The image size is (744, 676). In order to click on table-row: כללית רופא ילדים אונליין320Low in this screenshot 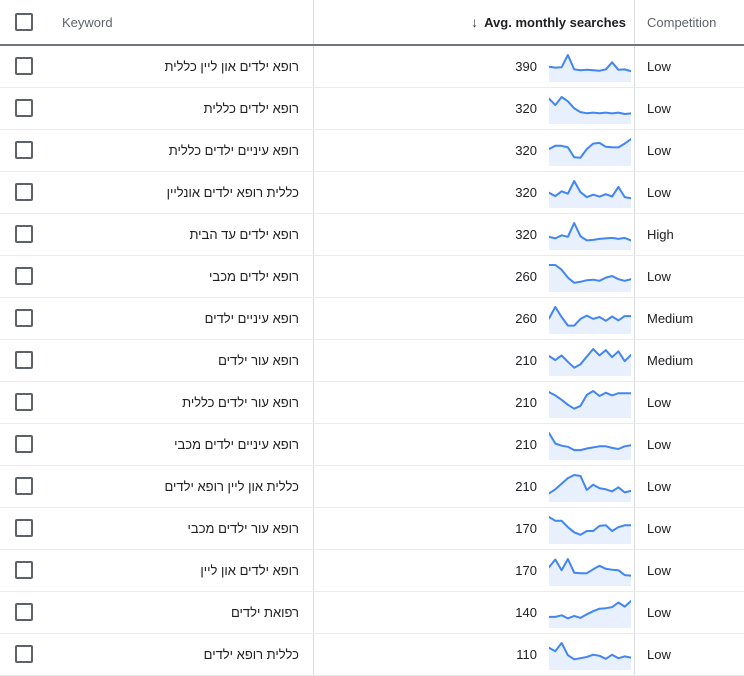, I will do `click(372, 193)`.